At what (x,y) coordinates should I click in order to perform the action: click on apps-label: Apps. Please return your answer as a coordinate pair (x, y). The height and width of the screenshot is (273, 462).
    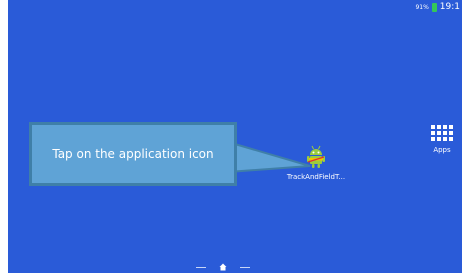
    Looking at the image, I should click on (442, 150).